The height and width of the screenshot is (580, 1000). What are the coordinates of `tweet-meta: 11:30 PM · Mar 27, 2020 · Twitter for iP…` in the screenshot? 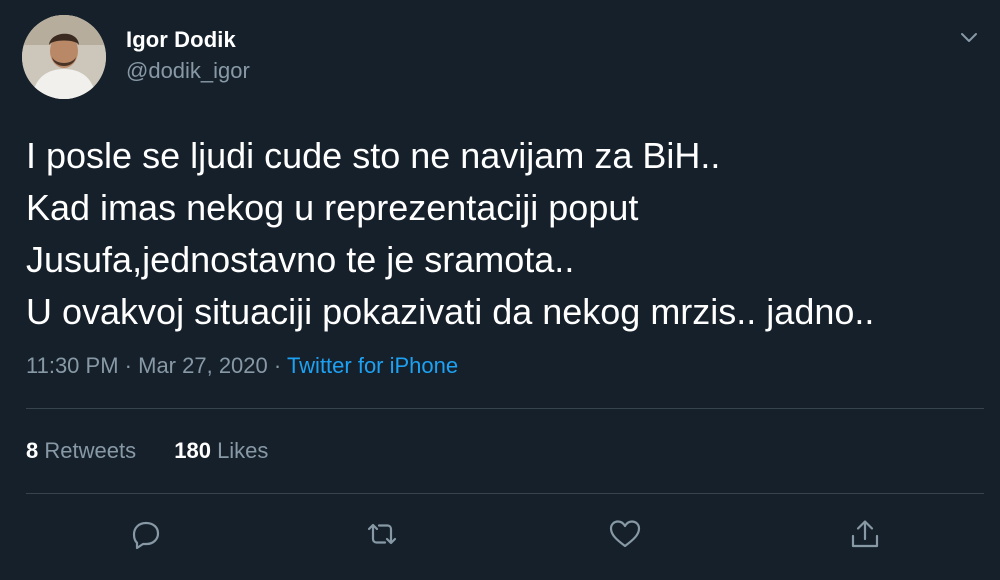 It's located at (242, 366).